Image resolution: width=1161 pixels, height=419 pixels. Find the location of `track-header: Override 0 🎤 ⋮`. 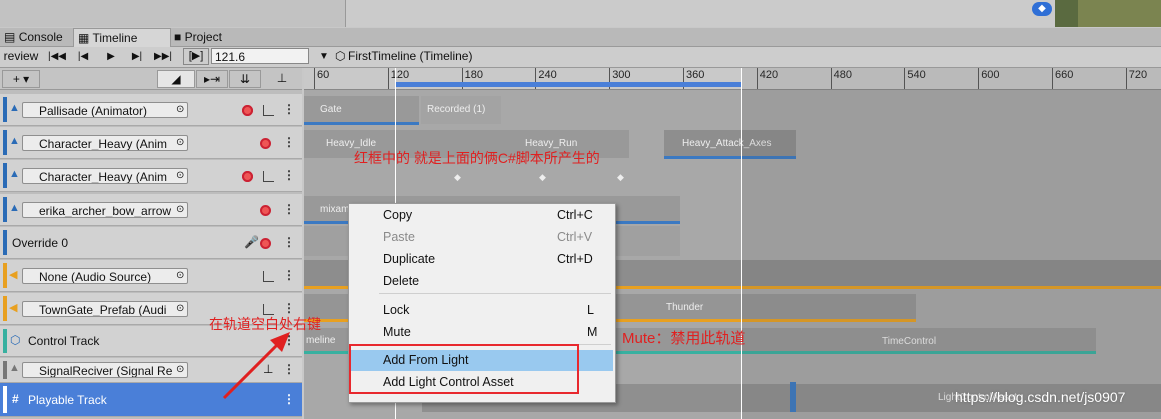

track-header: Override 0 🎤 ⋮ is located at coordinates (151, 243).